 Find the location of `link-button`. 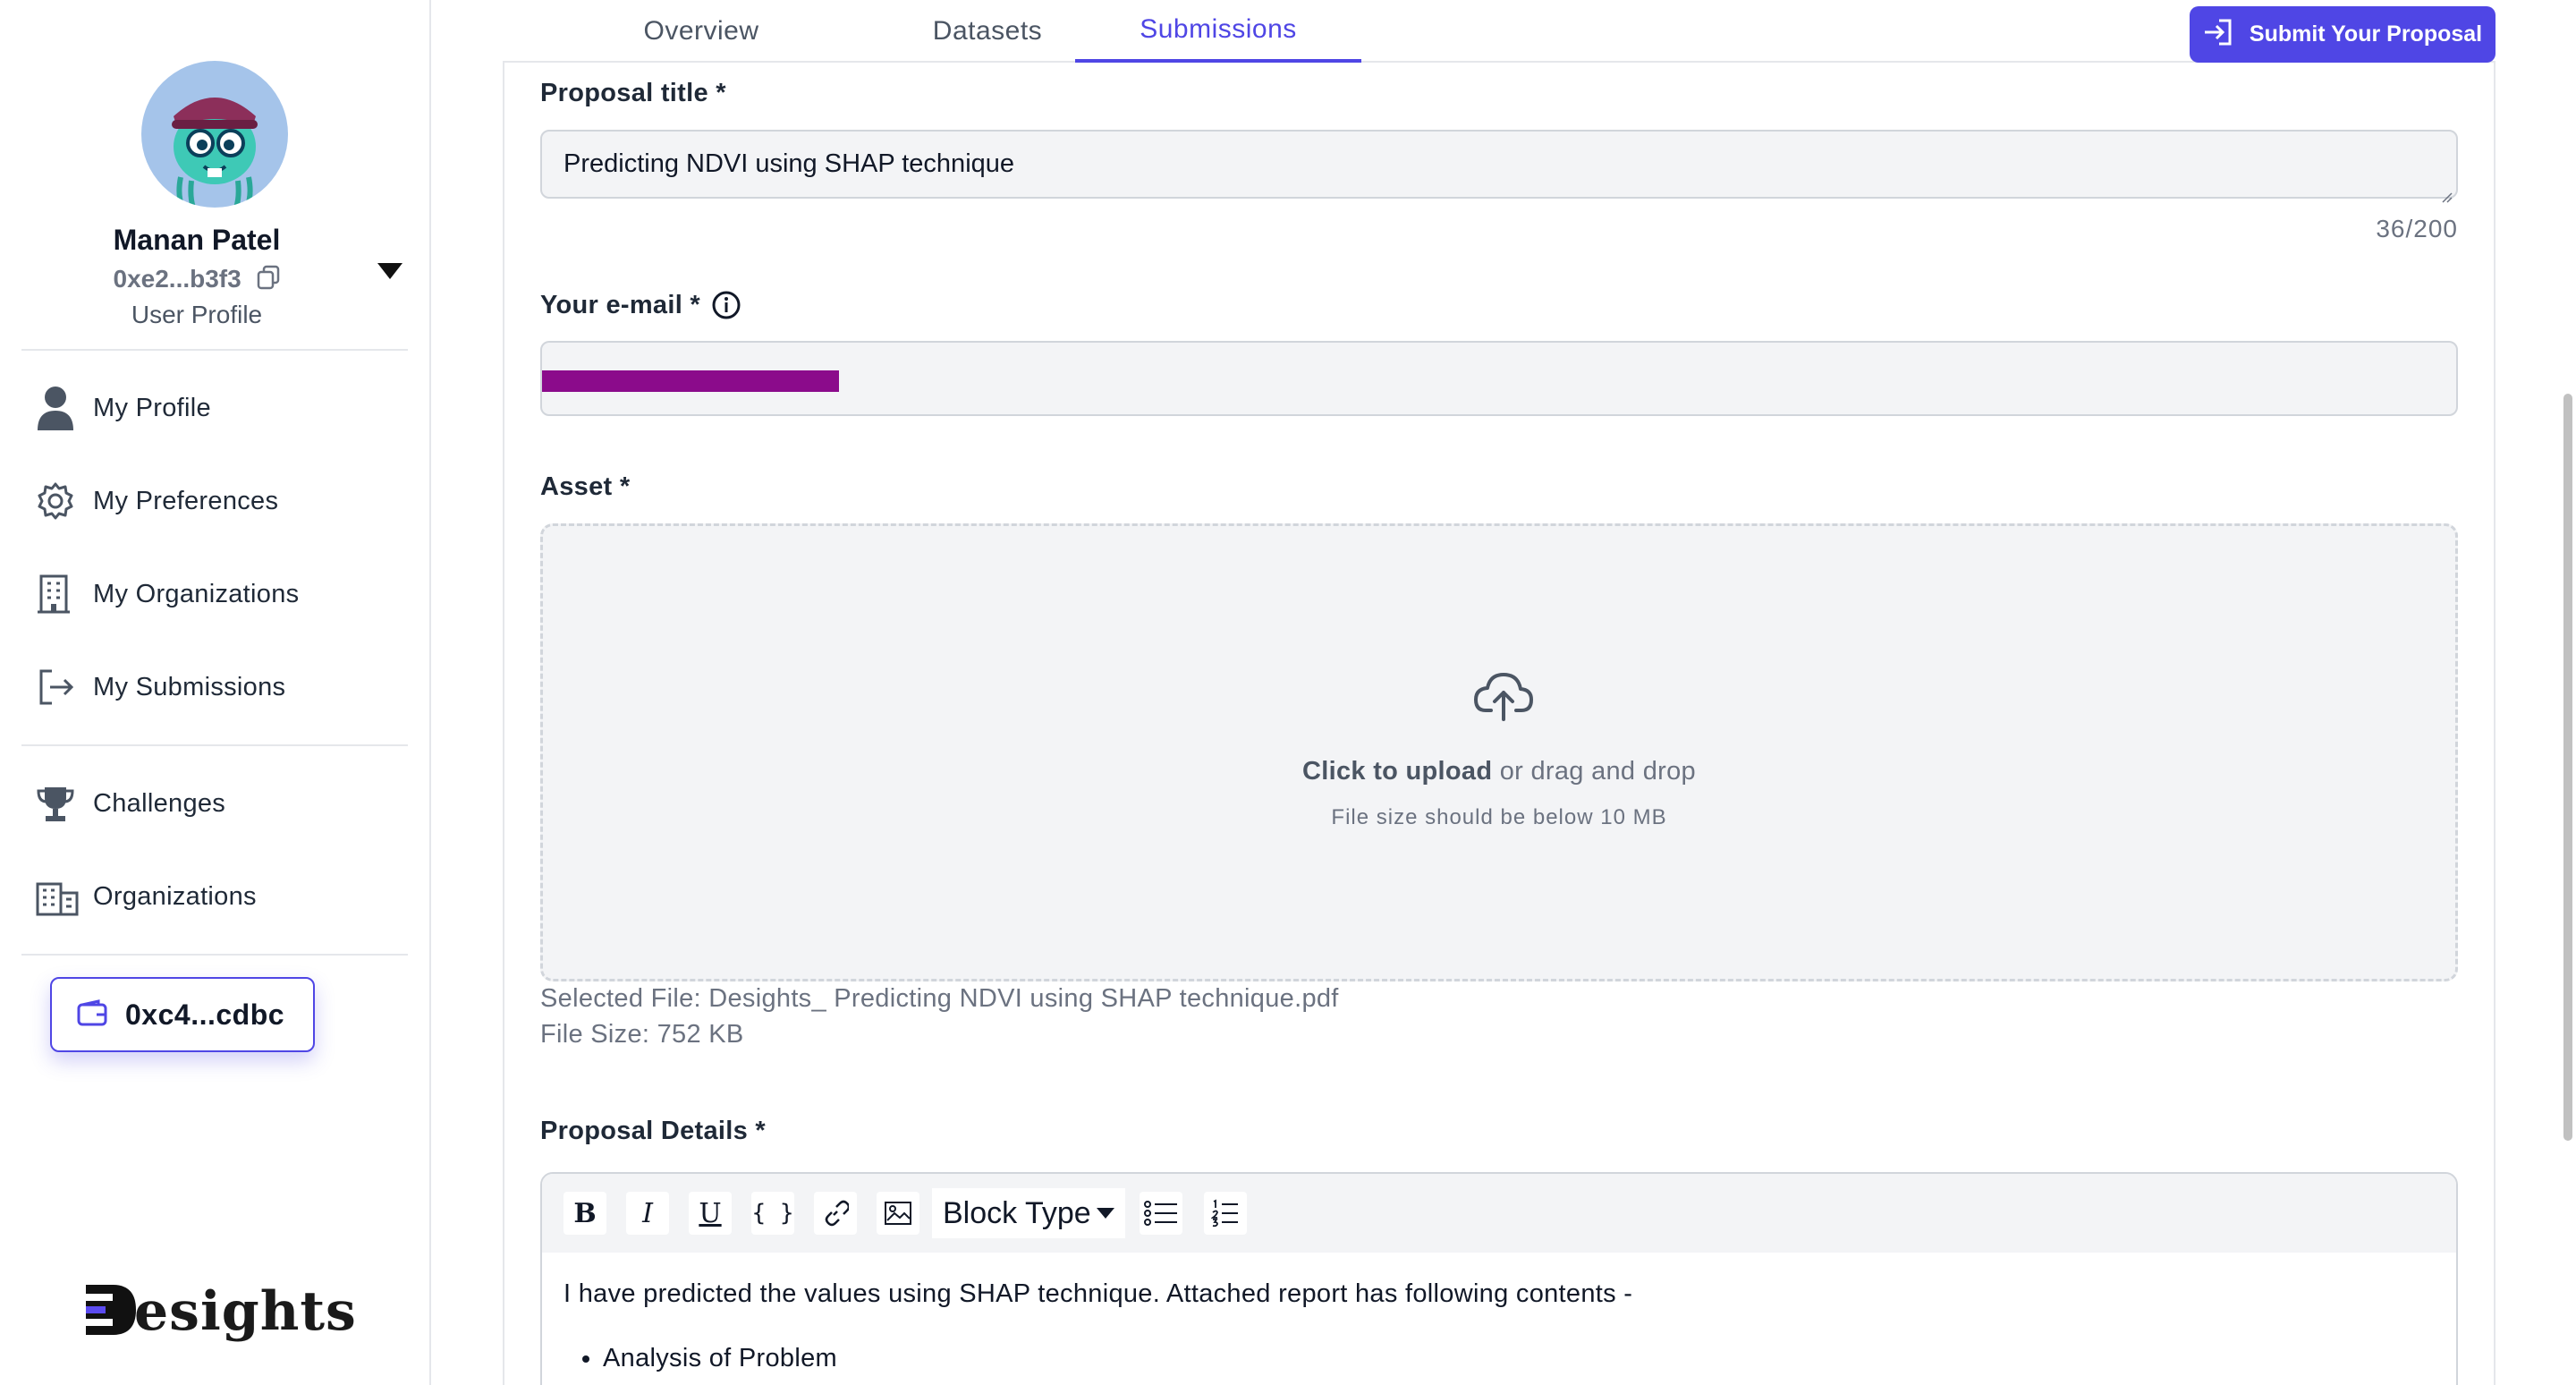

link-button is located at coordinates (835, 1213).